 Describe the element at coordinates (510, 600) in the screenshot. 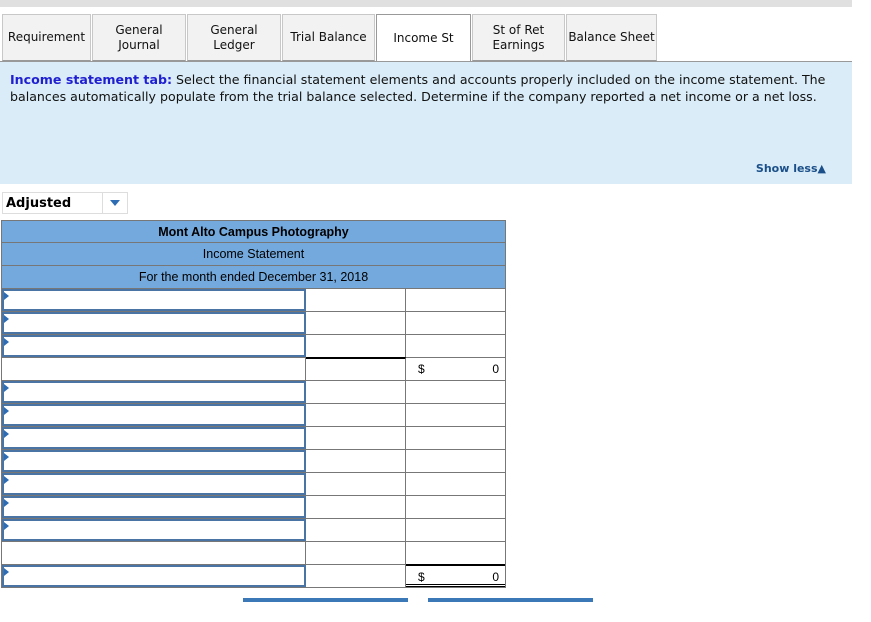

I see `next-button` at that location.